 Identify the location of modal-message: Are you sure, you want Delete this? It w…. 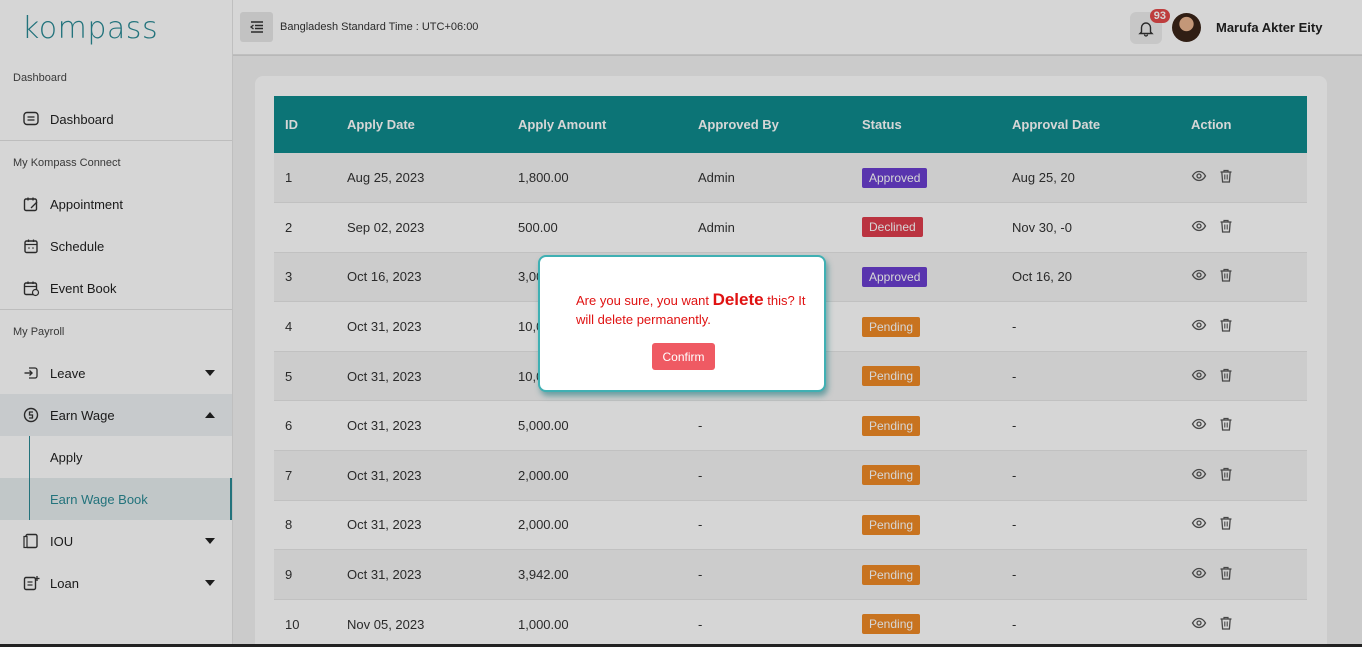
(691, 309).